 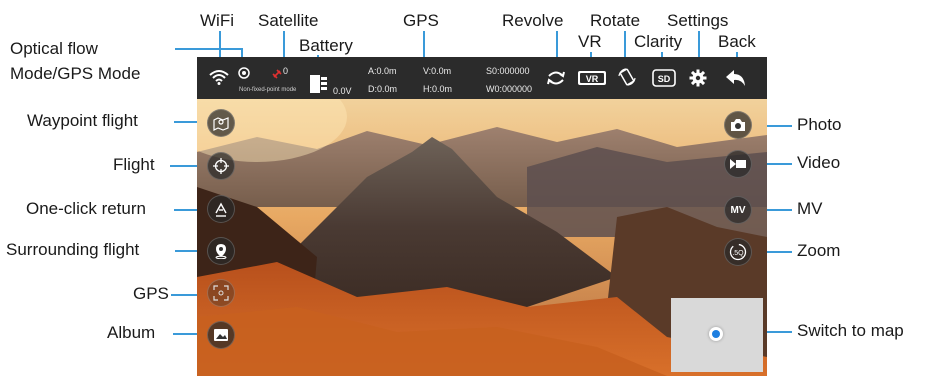 What do you see at coordinates (75, 73) in the screenshot?
I see `callout-optical-flow-2: Mode/GPS Mode` at bounding box center [75, 73].